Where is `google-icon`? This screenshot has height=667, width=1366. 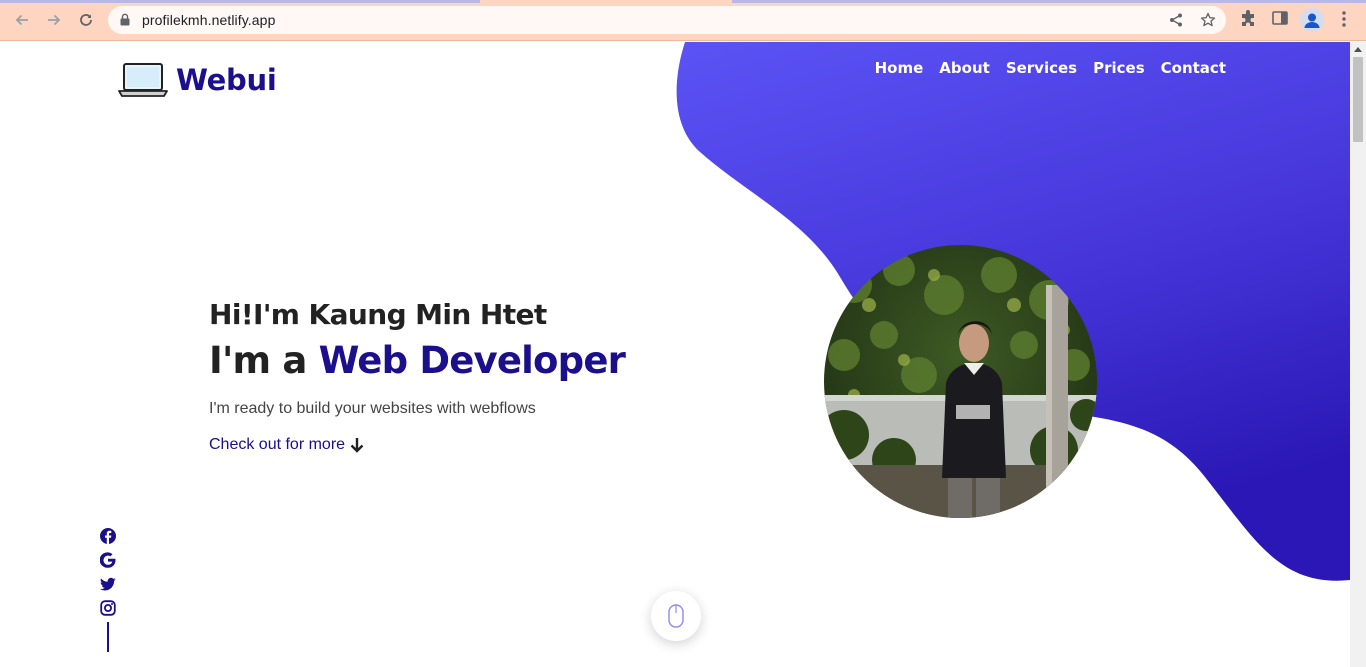 google-icon is located at coordinates (108, 560).